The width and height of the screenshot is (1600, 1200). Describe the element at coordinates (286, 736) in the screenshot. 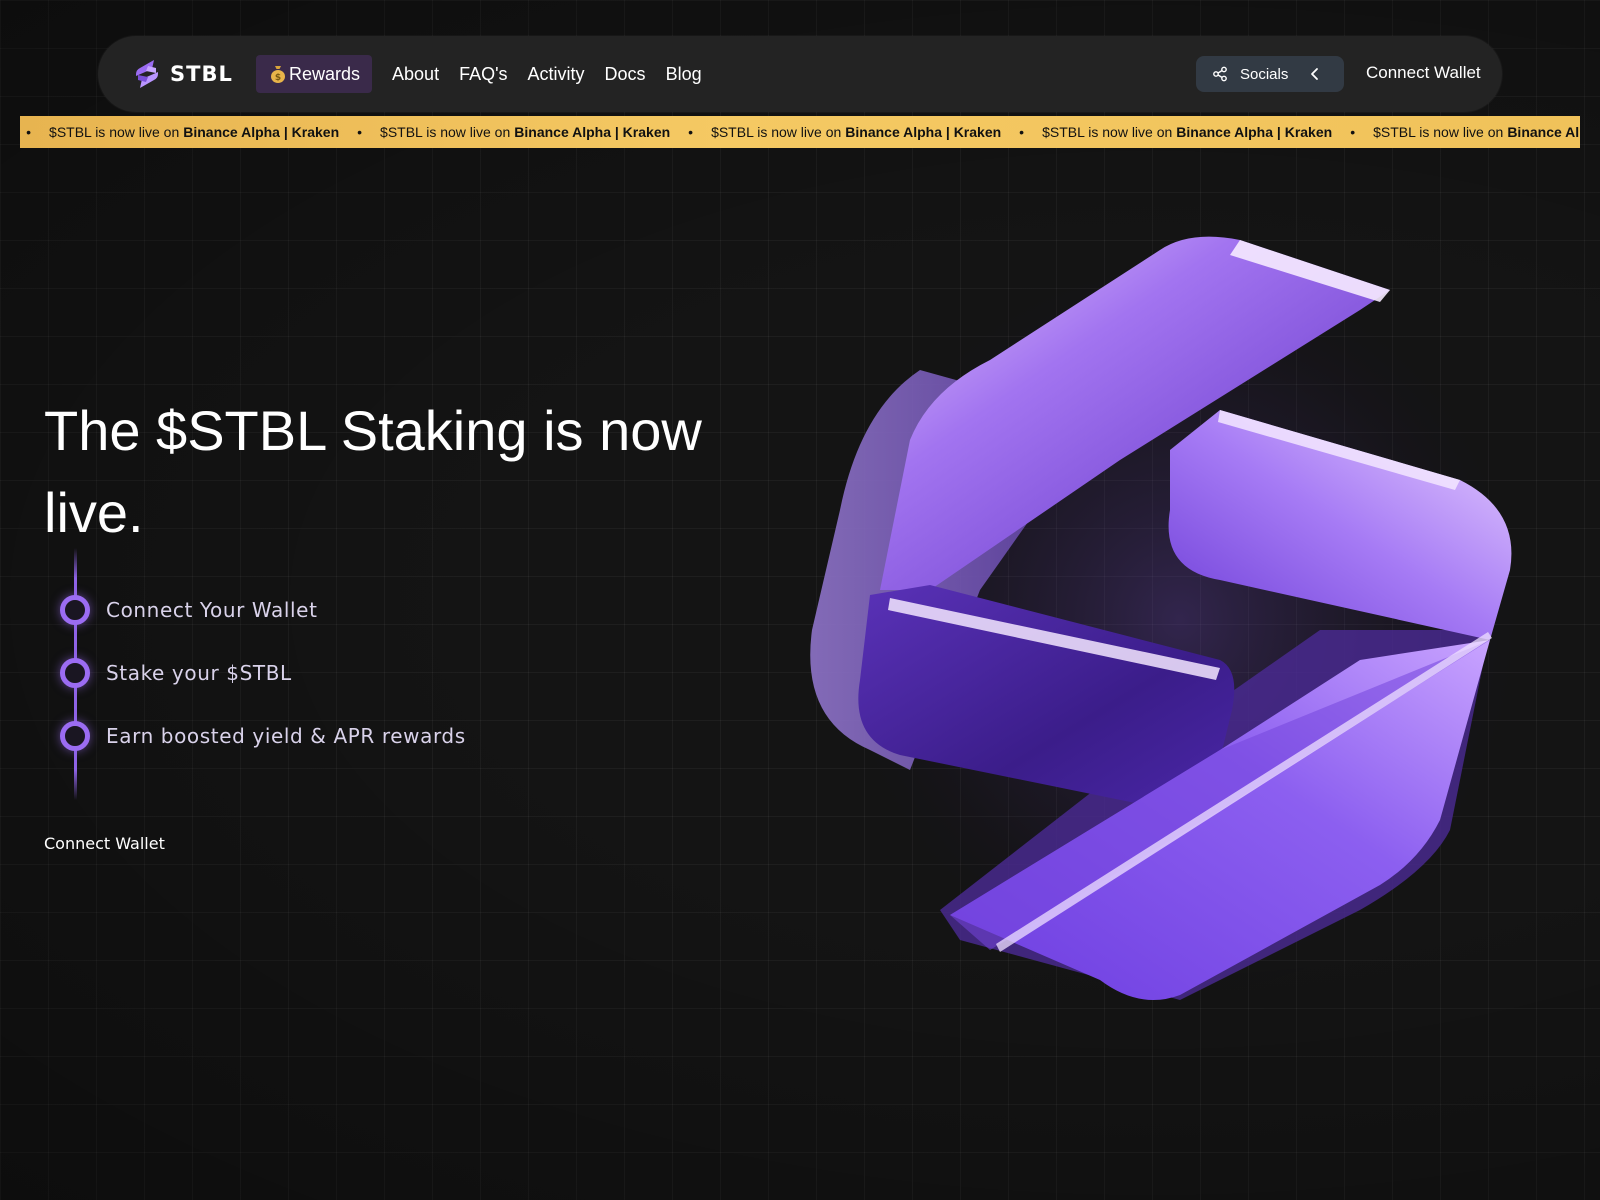

I see `step-label: Earn boosted yield & APR rewards` at that location.